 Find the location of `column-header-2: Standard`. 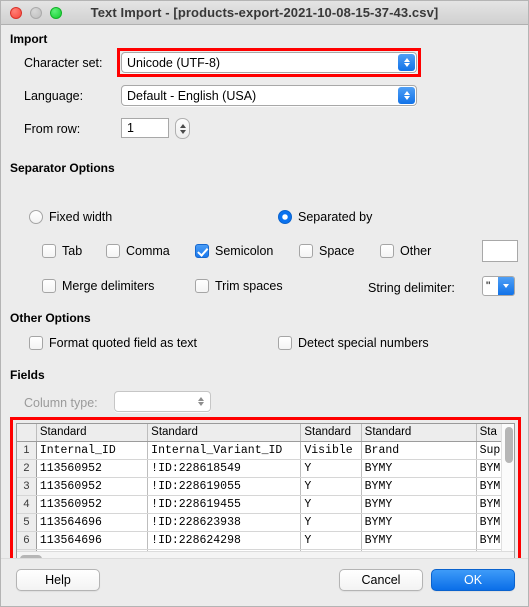

column-header-2: Standard is located at coordinates (224, 433).